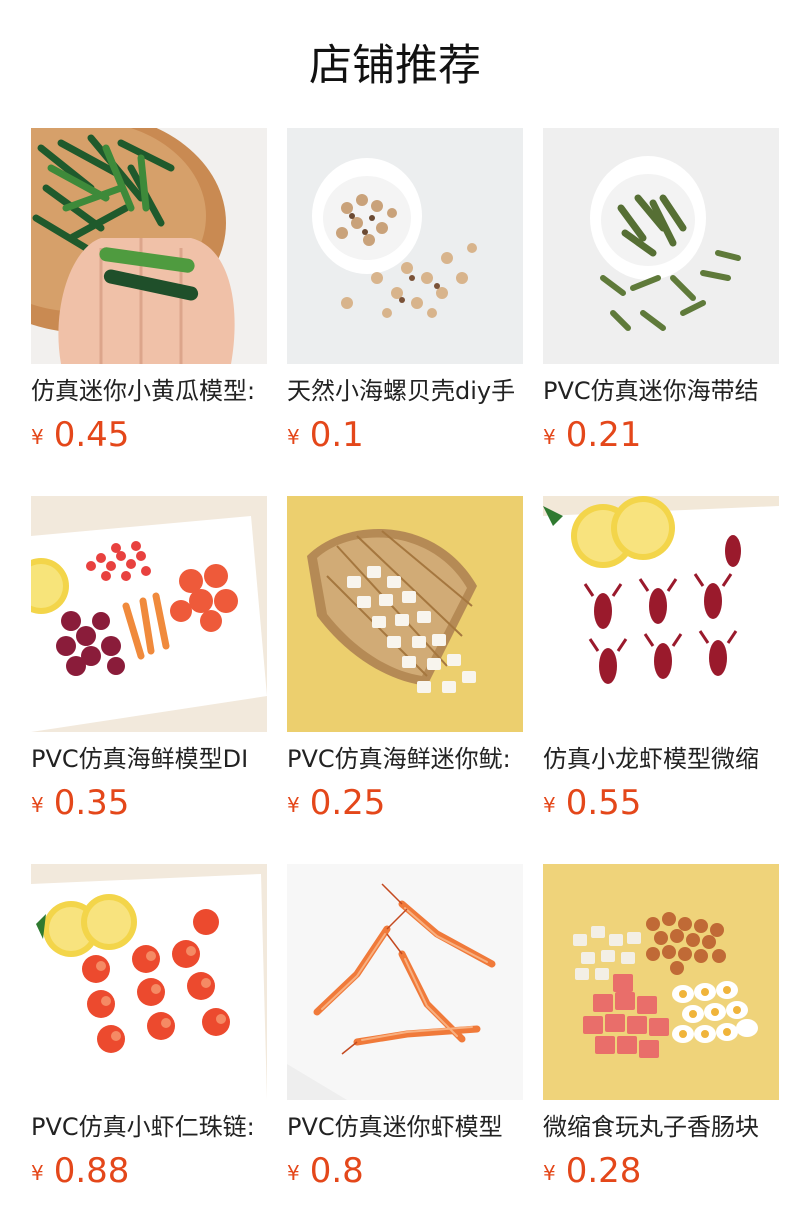  What do you see at coordinates (149, 982) in the screenshot?
I see `product-image-shrimp-meat` at bounding box center [149, 982].